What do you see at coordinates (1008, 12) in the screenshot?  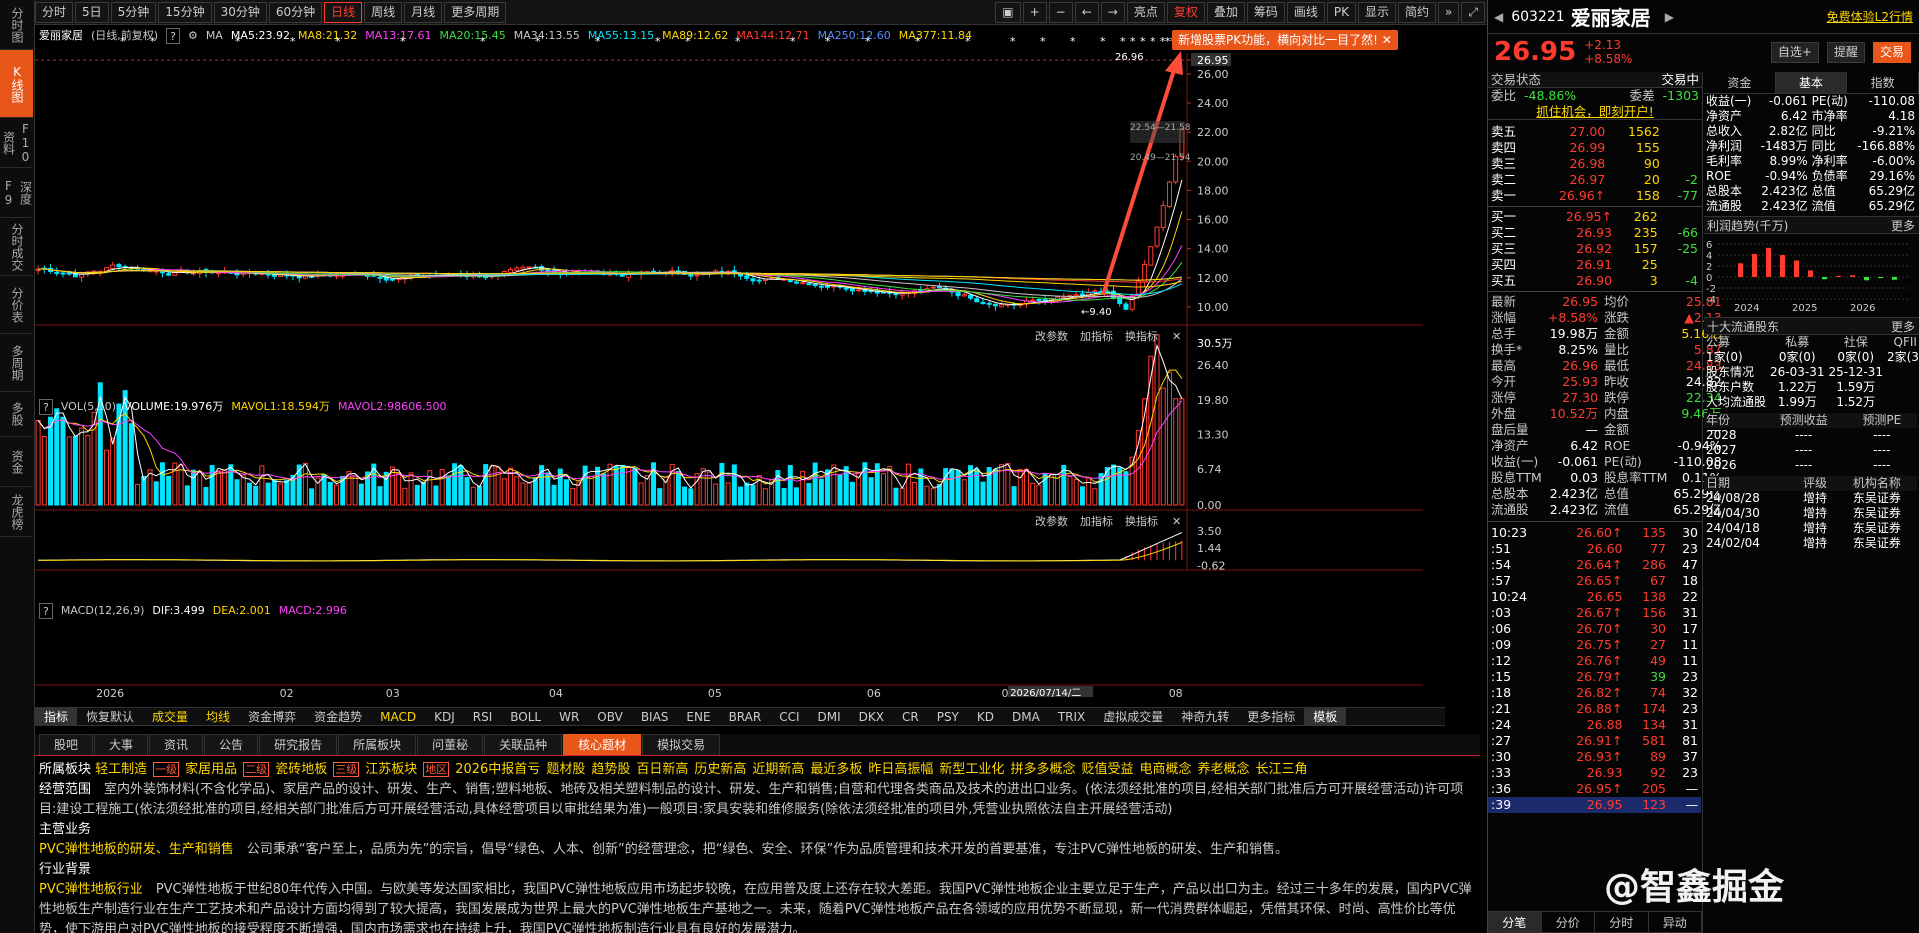 I see `screenshot-icon: ▣` at bounding box center [1008, 12].